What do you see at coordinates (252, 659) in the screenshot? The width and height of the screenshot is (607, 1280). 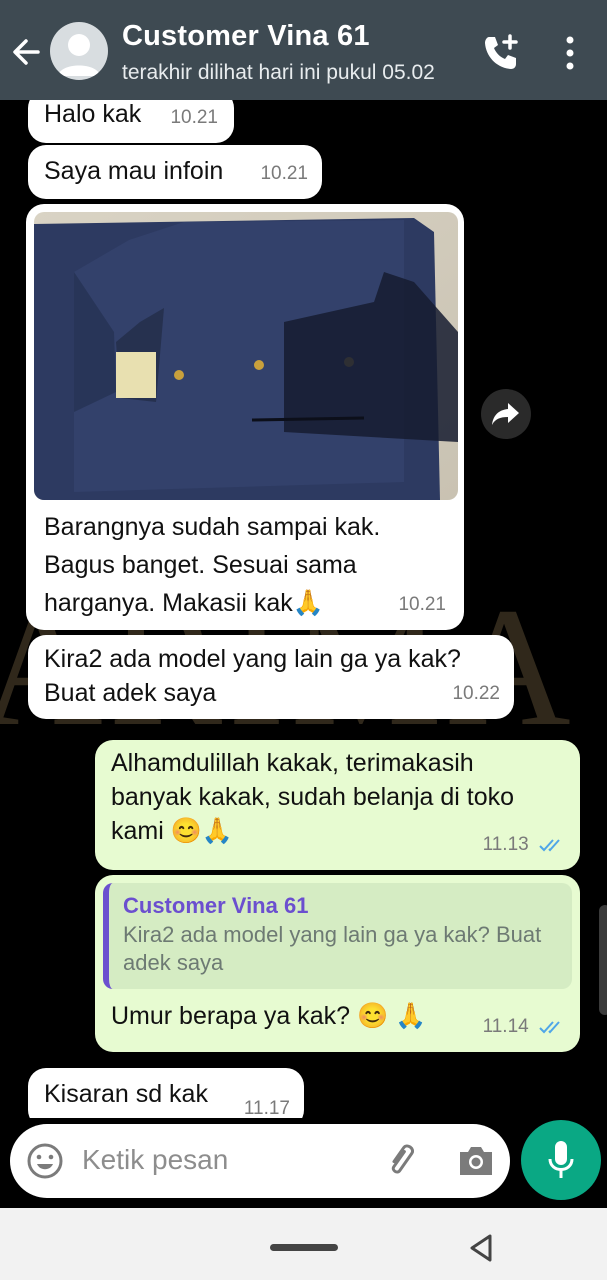 I see `message-line: Kira2 ada model yang lain ga ya kak?` at bounding box center [252, 659].